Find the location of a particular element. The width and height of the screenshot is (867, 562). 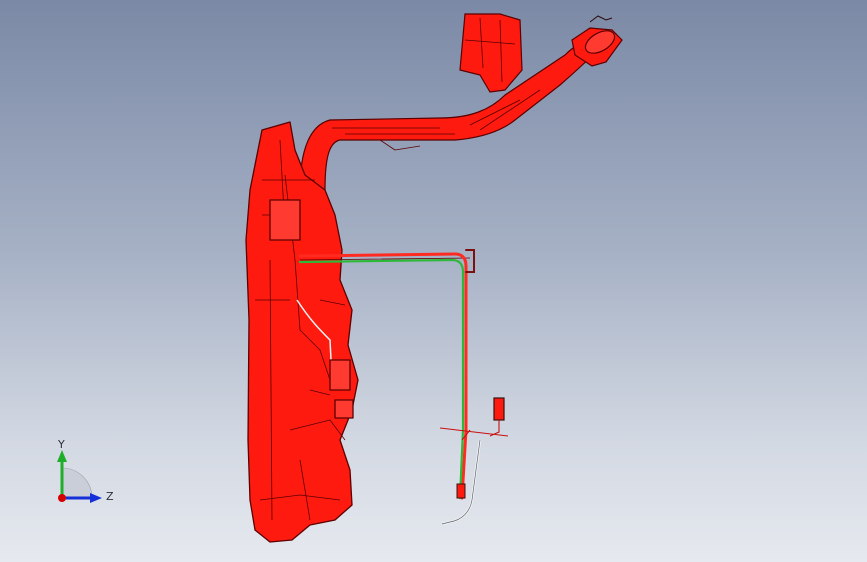

coordinate-triad-icon: Y Z is located at coordinates (88, 473).